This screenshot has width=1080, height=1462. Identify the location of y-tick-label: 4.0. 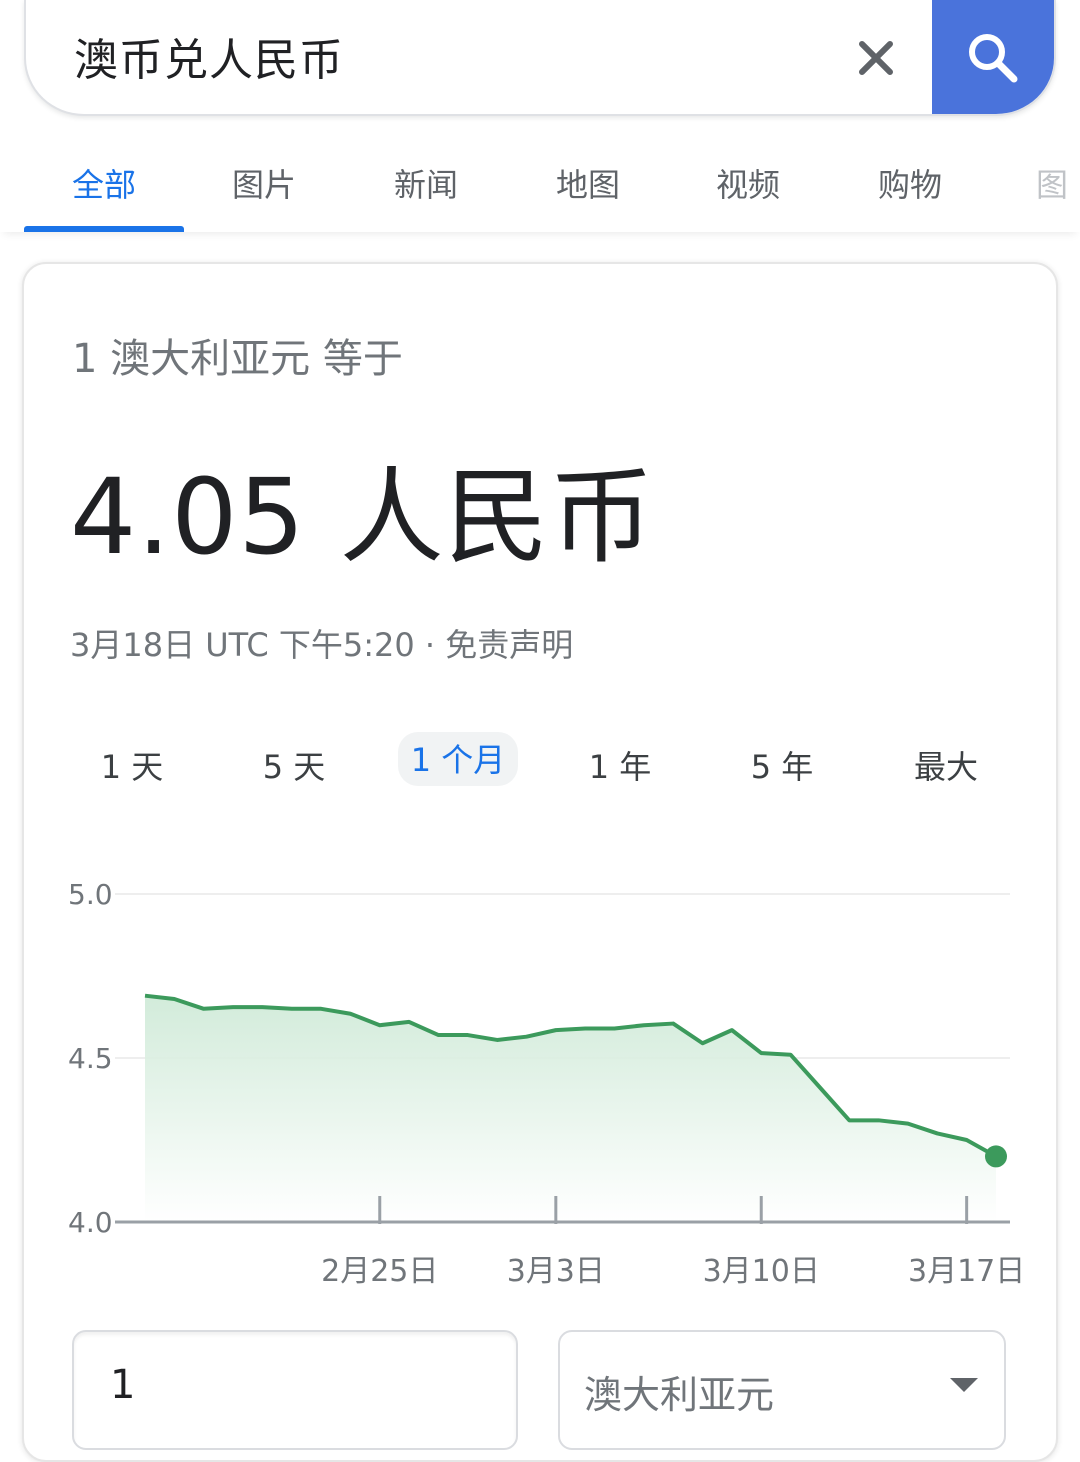
(90, 1222).